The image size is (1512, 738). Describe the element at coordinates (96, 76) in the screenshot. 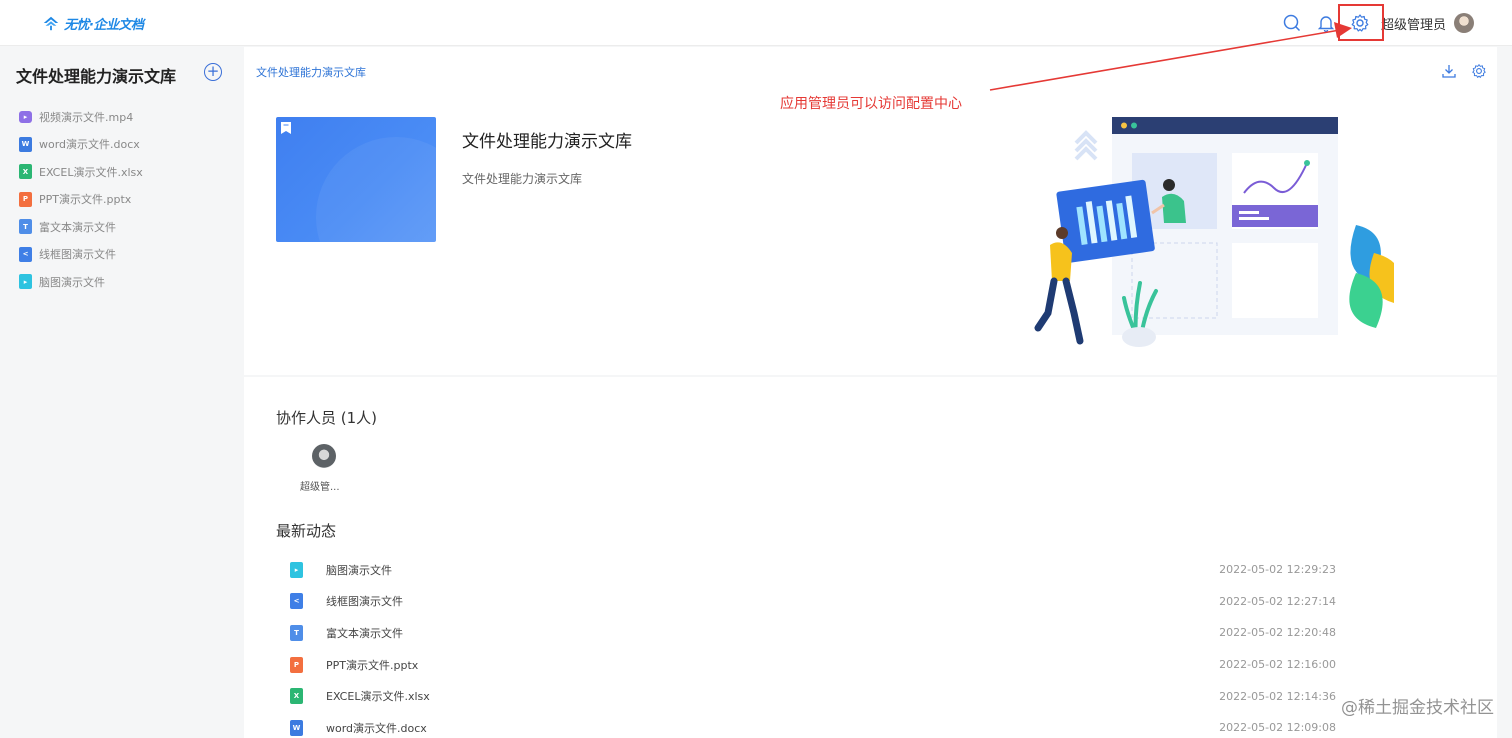

I see `sidebar-title: 文件处理能力演示文库` at that location.